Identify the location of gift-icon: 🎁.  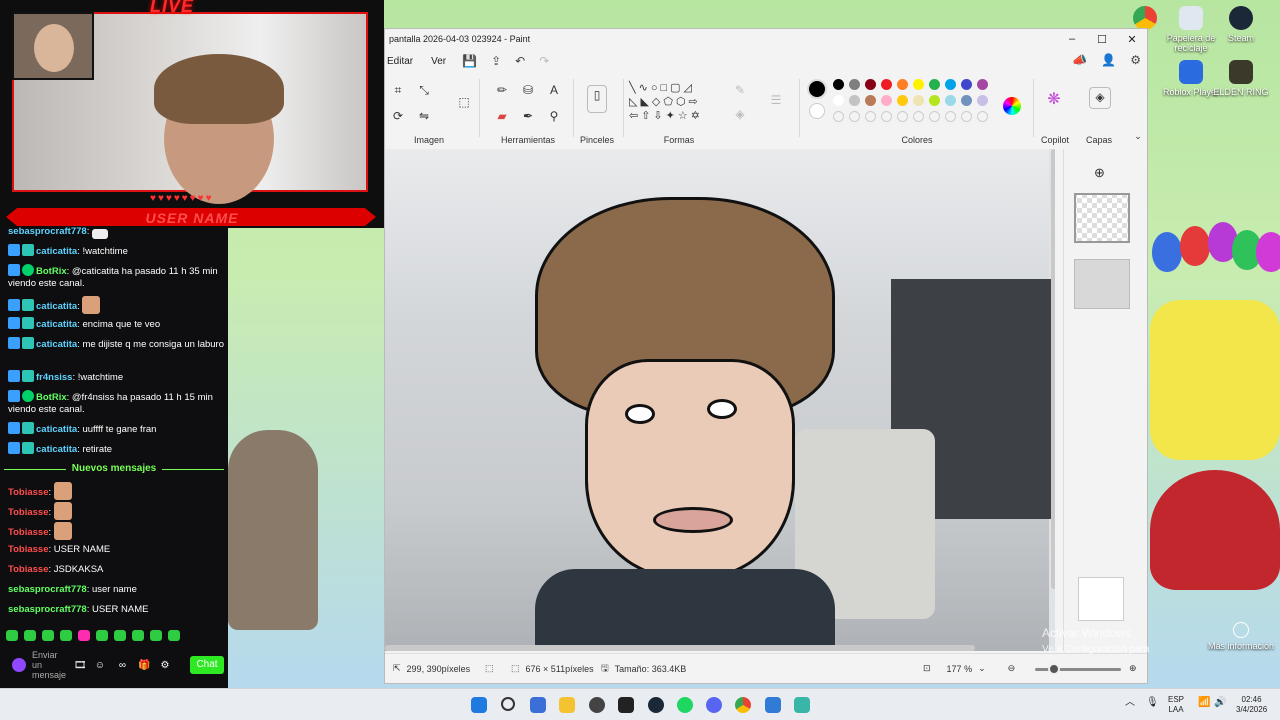
(144, 665).